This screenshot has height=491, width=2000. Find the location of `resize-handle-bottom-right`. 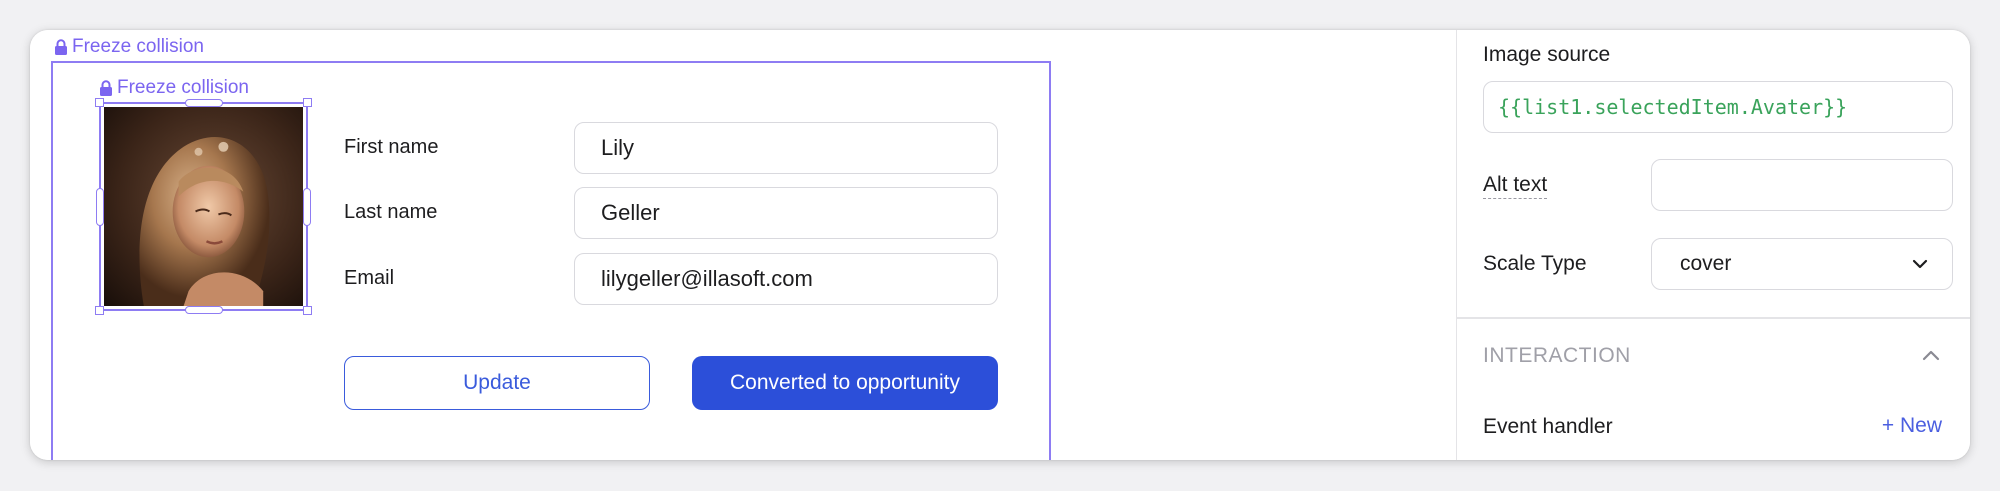

resize-handle-bottom-right is located at coordinates (307, 310).